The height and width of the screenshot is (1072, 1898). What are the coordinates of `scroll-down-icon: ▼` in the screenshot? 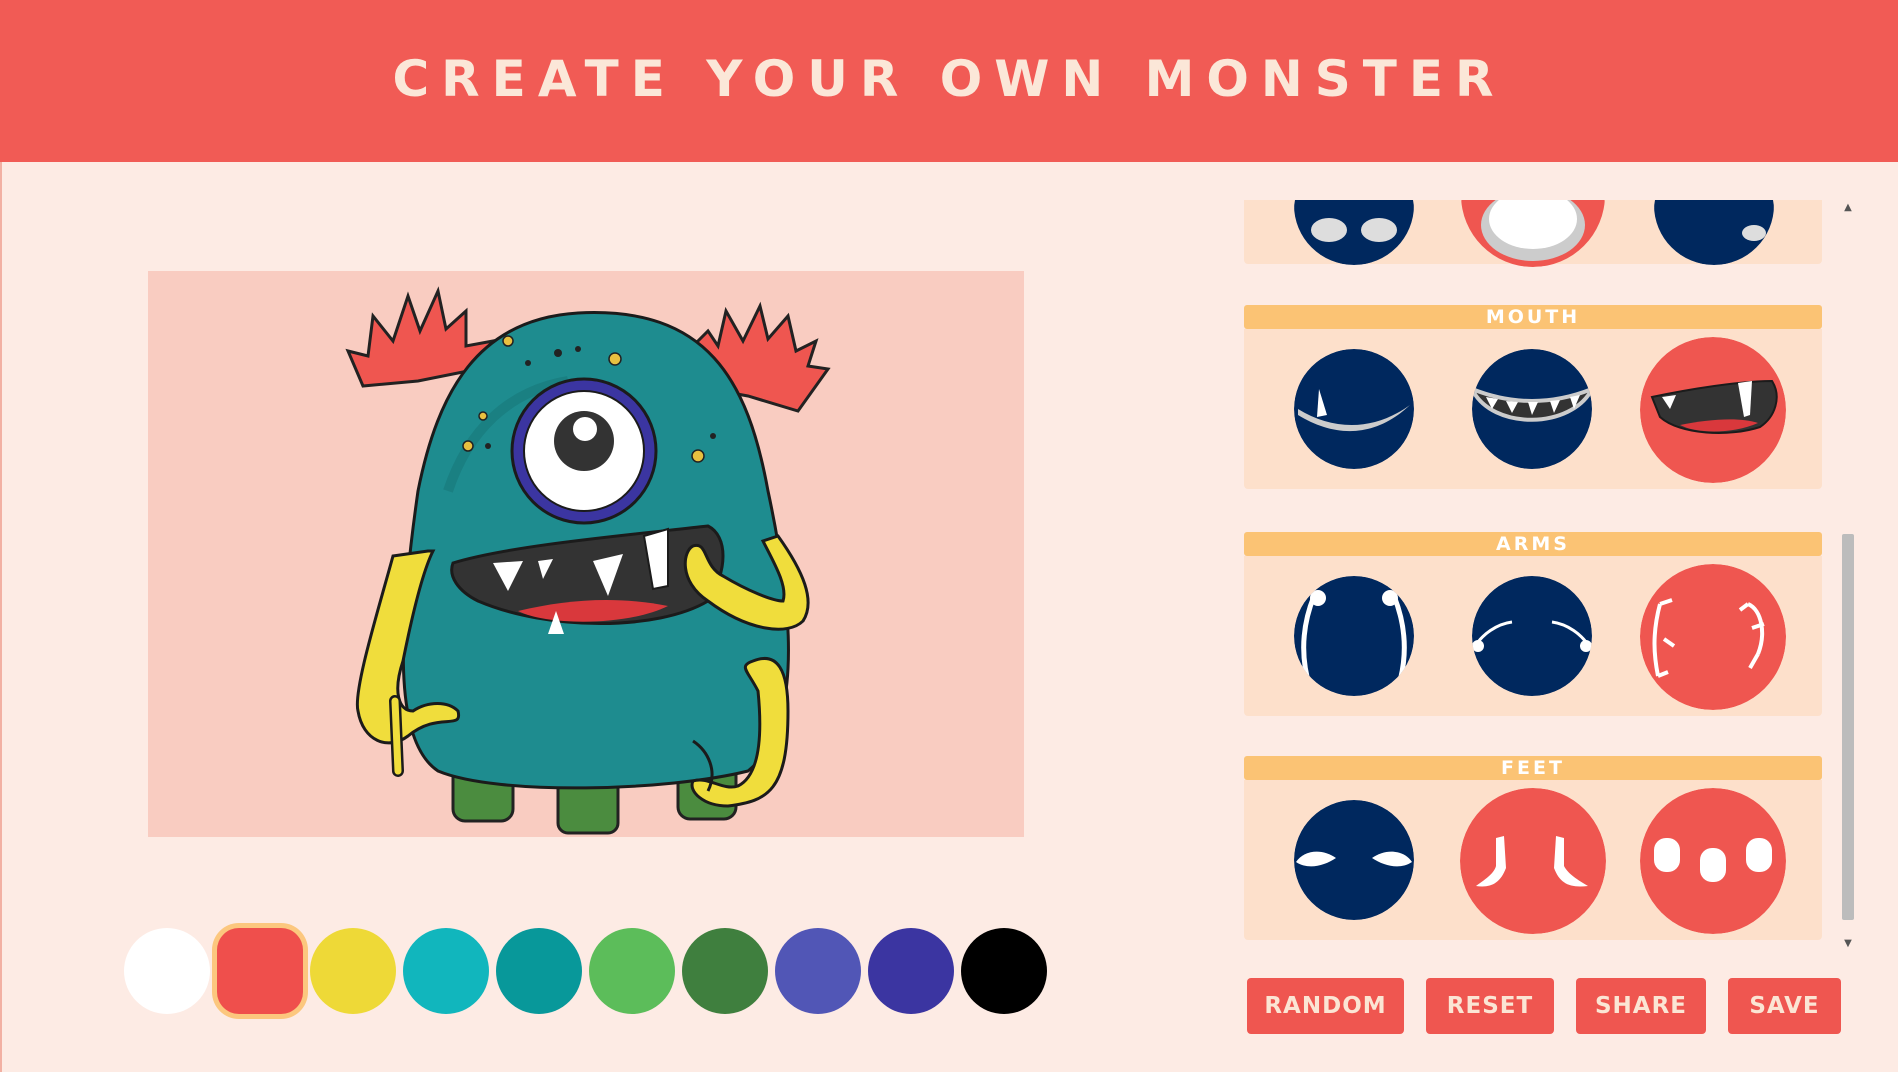 It's located at (1848, 944).